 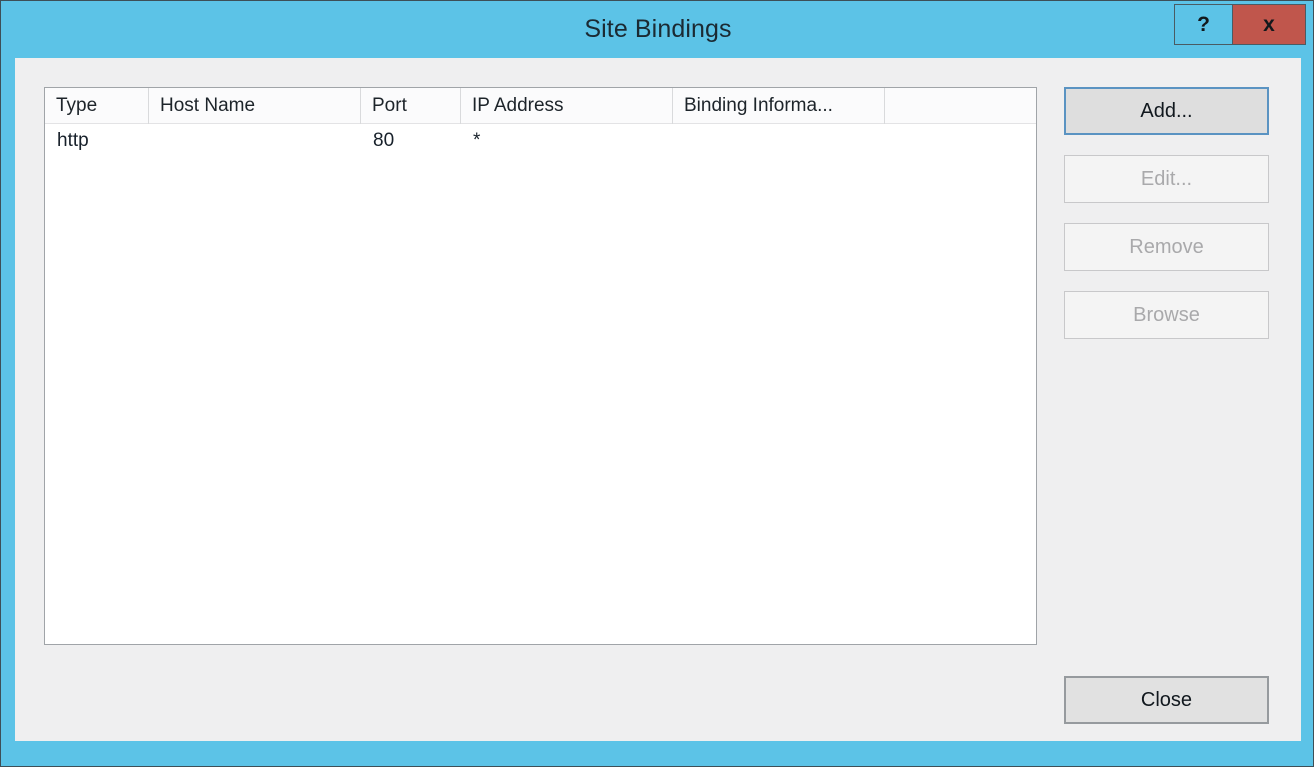 What do you see at coordinates (960, 142) in the screenshot?
I see `cell-filler` at bounding box center [960, 142].